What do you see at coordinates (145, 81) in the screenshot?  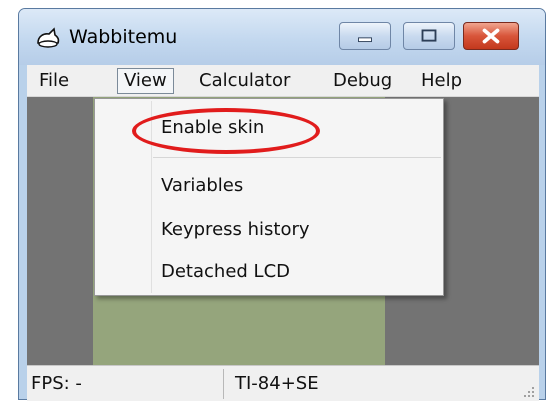 I see `menu-view: View` at bounding box center [145, 81].